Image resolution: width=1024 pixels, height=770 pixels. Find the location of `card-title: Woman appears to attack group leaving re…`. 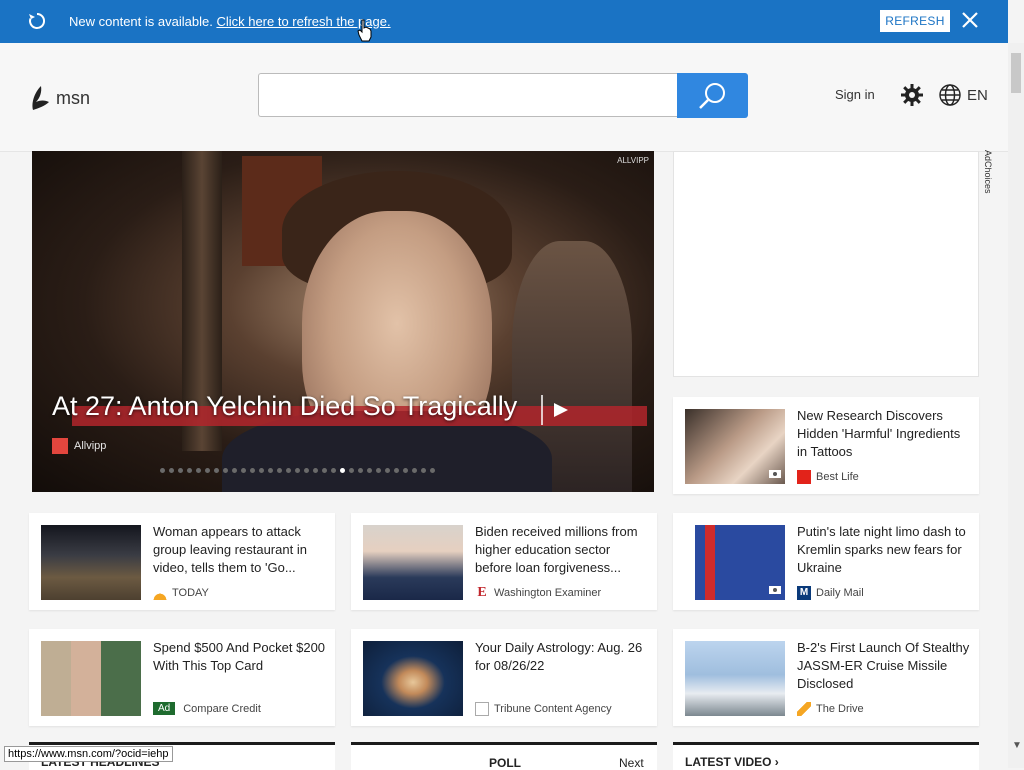

card-title: Woman appears to attack group leaving re… is located at coordinates (230, 549).